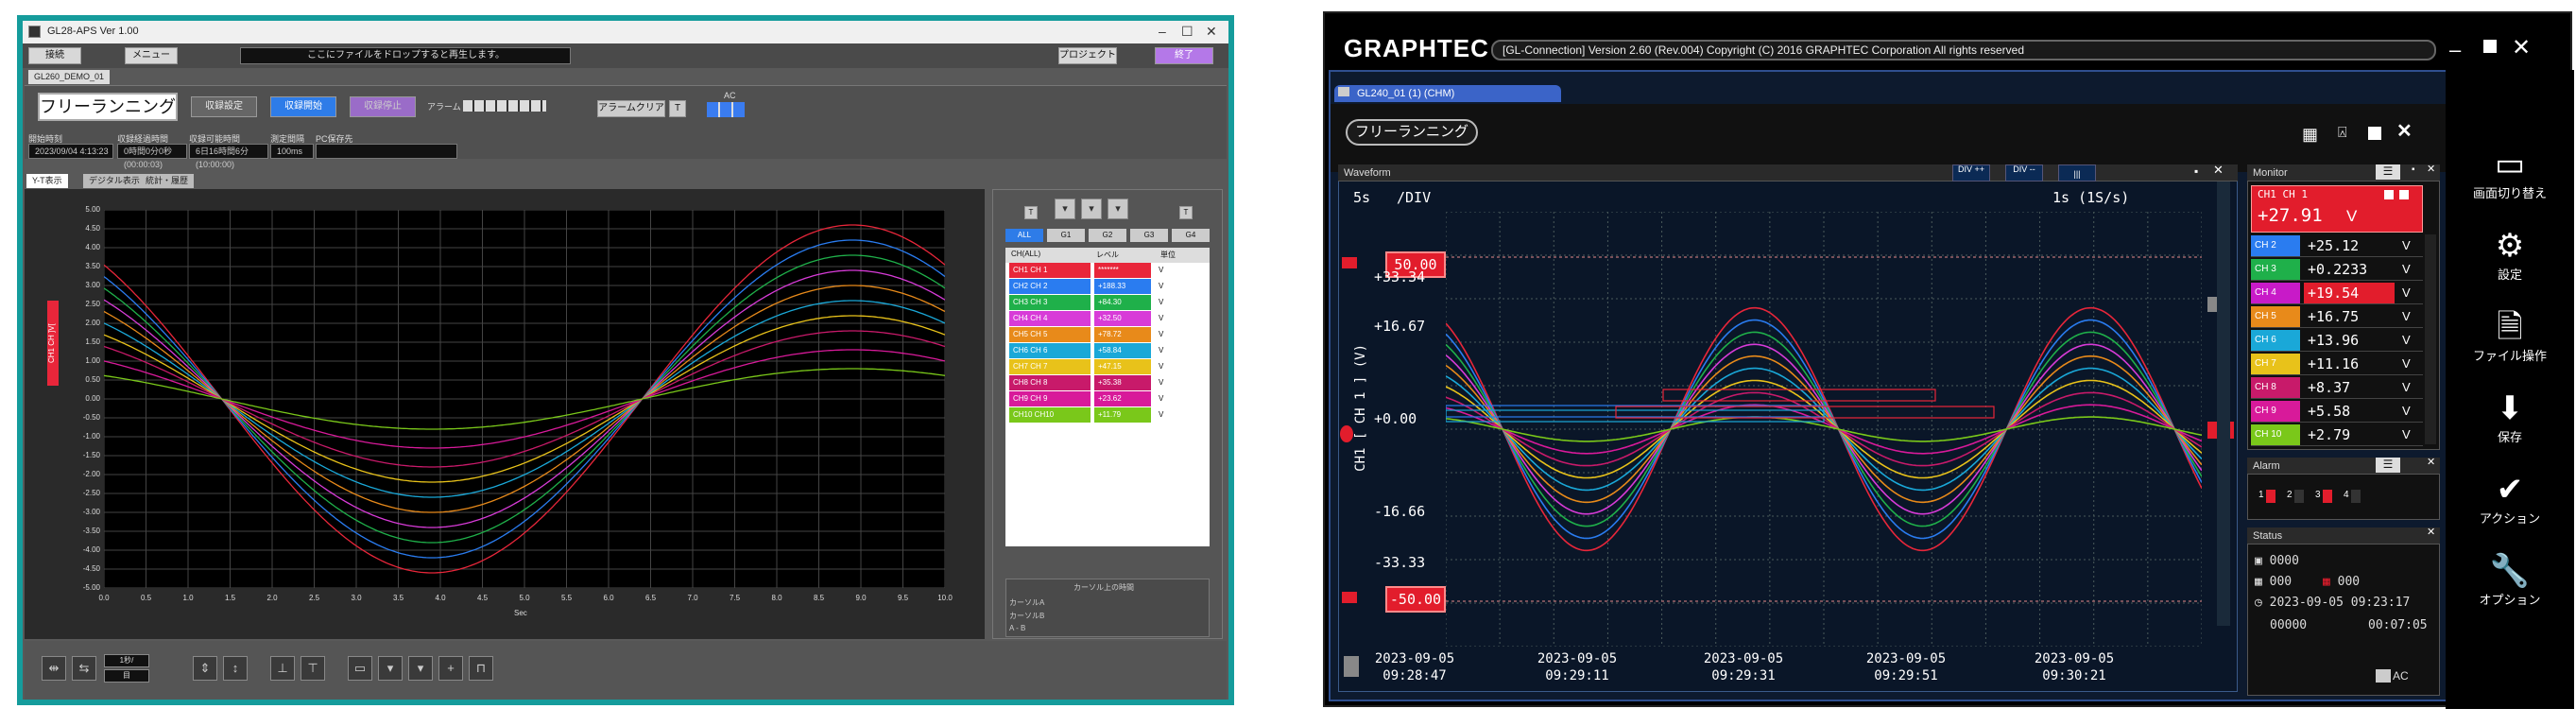 This screenshot has width=2576, height=726. What do you see at coordinates (1107, 235) in the screenshot?
I see `group-tab: G2` at bounding box center [1107, 235].